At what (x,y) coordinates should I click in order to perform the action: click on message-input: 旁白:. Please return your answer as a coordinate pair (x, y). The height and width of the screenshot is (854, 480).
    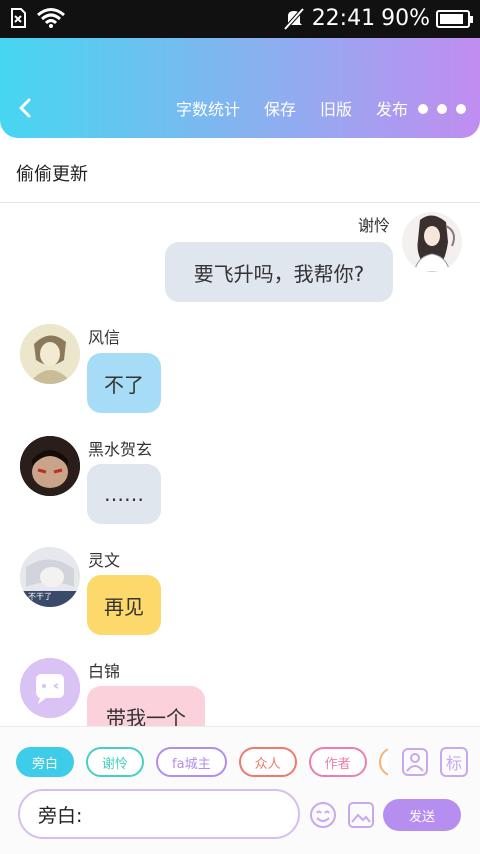
    Looking at the image, I should click on (159, 814).